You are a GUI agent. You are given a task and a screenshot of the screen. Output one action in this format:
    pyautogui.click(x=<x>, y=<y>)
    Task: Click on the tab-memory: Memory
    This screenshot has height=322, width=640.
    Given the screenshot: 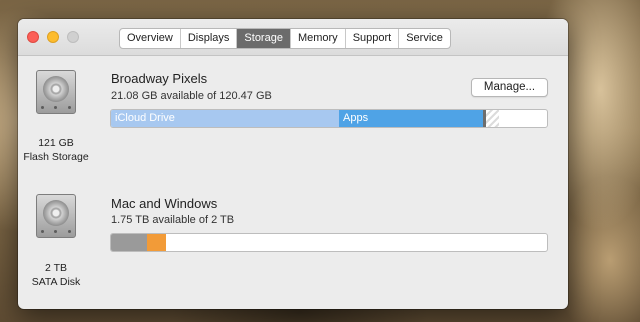 What is the action you would take?
    pyautogui.click(x=318, y=38)
    